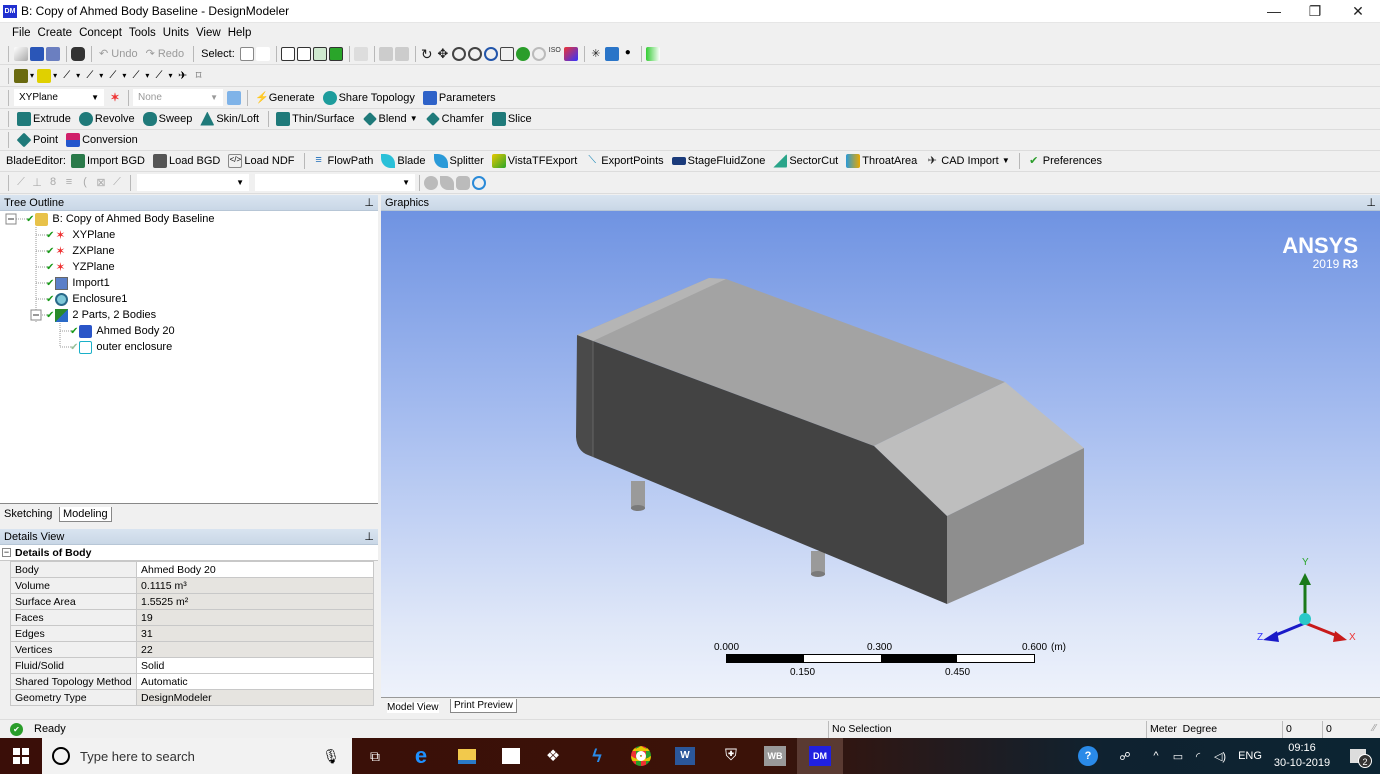 Image resolution: width=1380 pixels, height=774 pixels. What do you see at coordinates (86, 299) in the screenshot?
I see `tree-item-enclosure1: ✔ Enclosure1` at bounding box center [86, 299].